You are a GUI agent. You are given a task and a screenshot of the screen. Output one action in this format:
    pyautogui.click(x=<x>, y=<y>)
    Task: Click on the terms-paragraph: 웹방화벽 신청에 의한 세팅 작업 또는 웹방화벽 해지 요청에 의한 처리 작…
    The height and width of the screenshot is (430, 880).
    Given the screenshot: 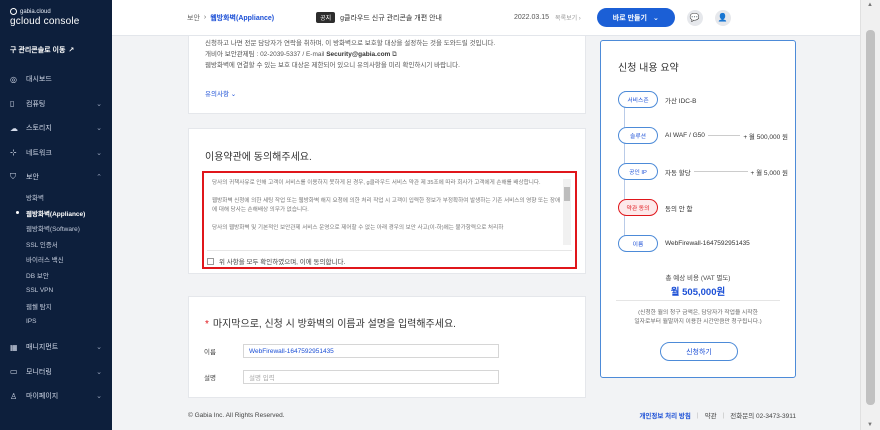 What is the action you would take?
    pyautogui.click(x=386, y=205)
    